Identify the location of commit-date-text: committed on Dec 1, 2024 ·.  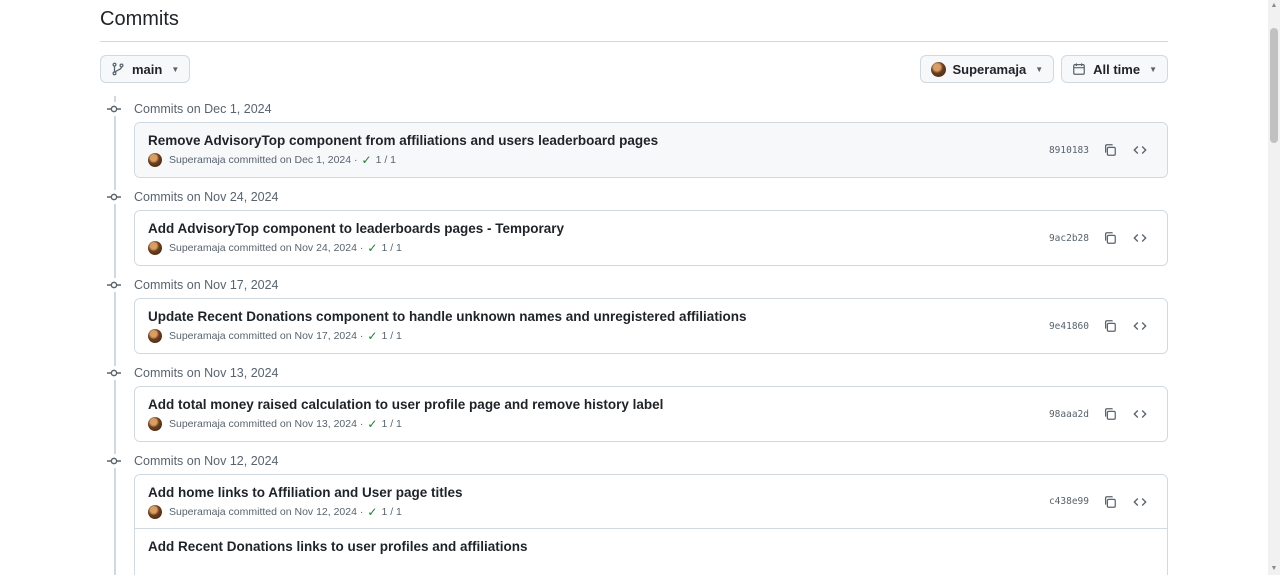
(293, 160).